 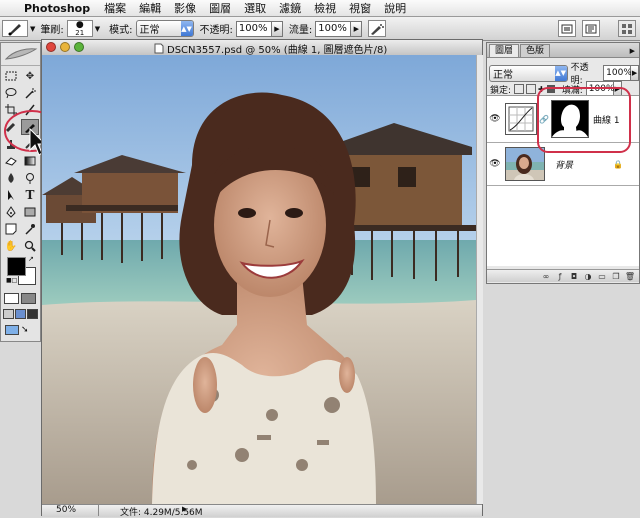 What do you see at coordinates (11, 195) in the screenshot?
I see `path-selection-tool-icon` at bounding box center [11, 195].